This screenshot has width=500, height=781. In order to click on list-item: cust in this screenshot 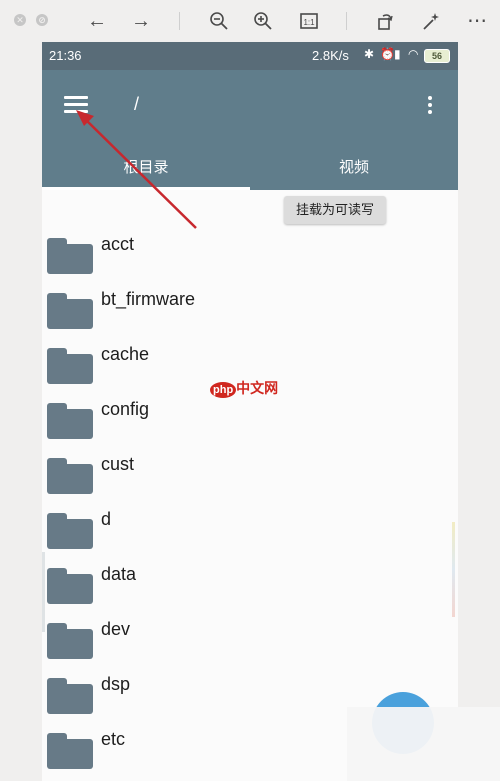, I will do `click(250, 475)`.